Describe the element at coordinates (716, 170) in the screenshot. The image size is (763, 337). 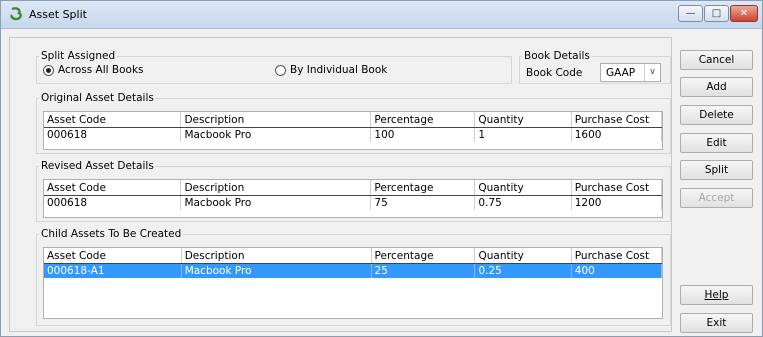
I see `split-button: Split` at that location.